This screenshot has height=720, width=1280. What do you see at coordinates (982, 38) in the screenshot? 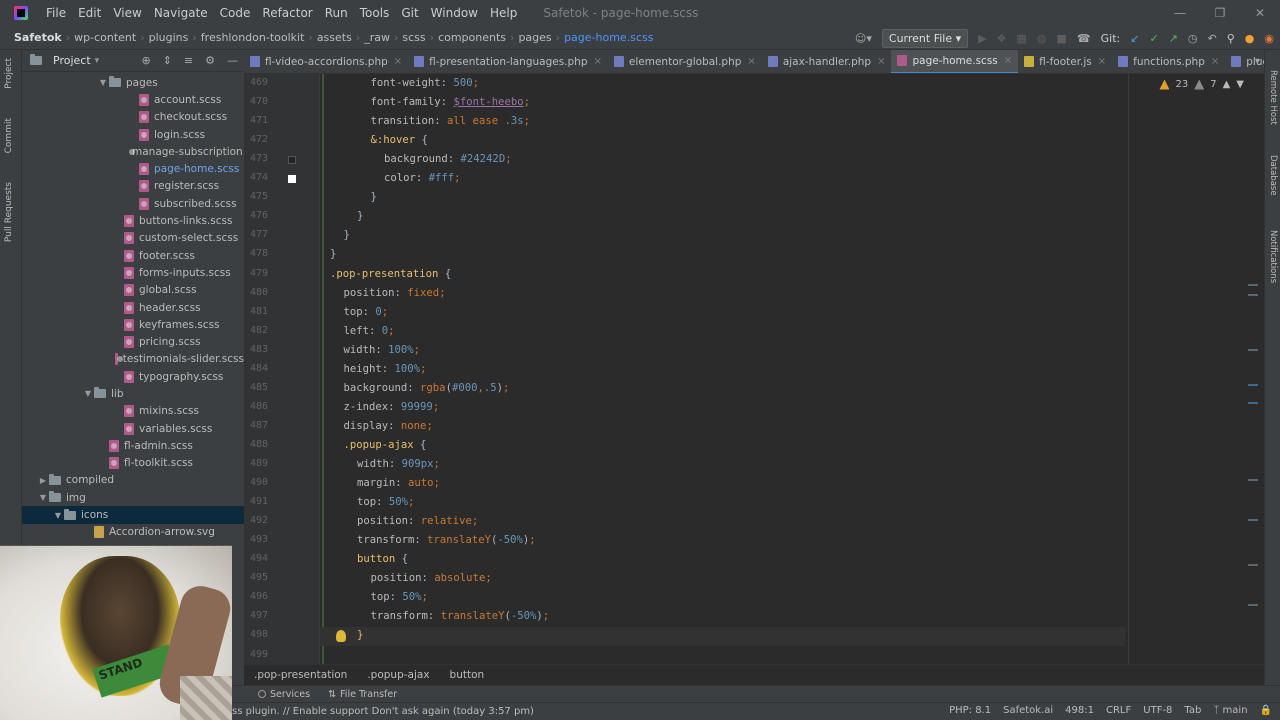
I see `run-icon: ▶` at bounding box center [982, 38].